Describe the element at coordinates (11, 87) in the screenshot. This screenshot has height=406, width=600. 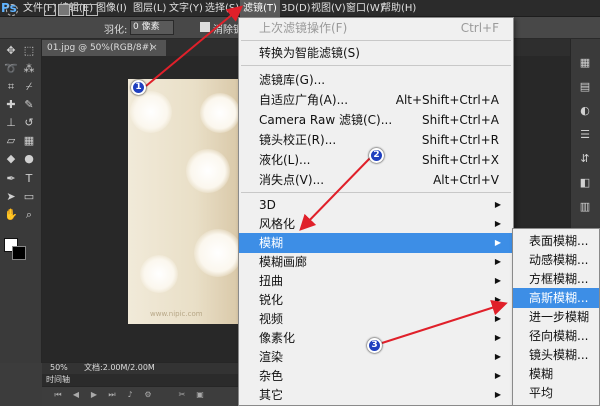
I see `crop-icon: ⌗` at that location.